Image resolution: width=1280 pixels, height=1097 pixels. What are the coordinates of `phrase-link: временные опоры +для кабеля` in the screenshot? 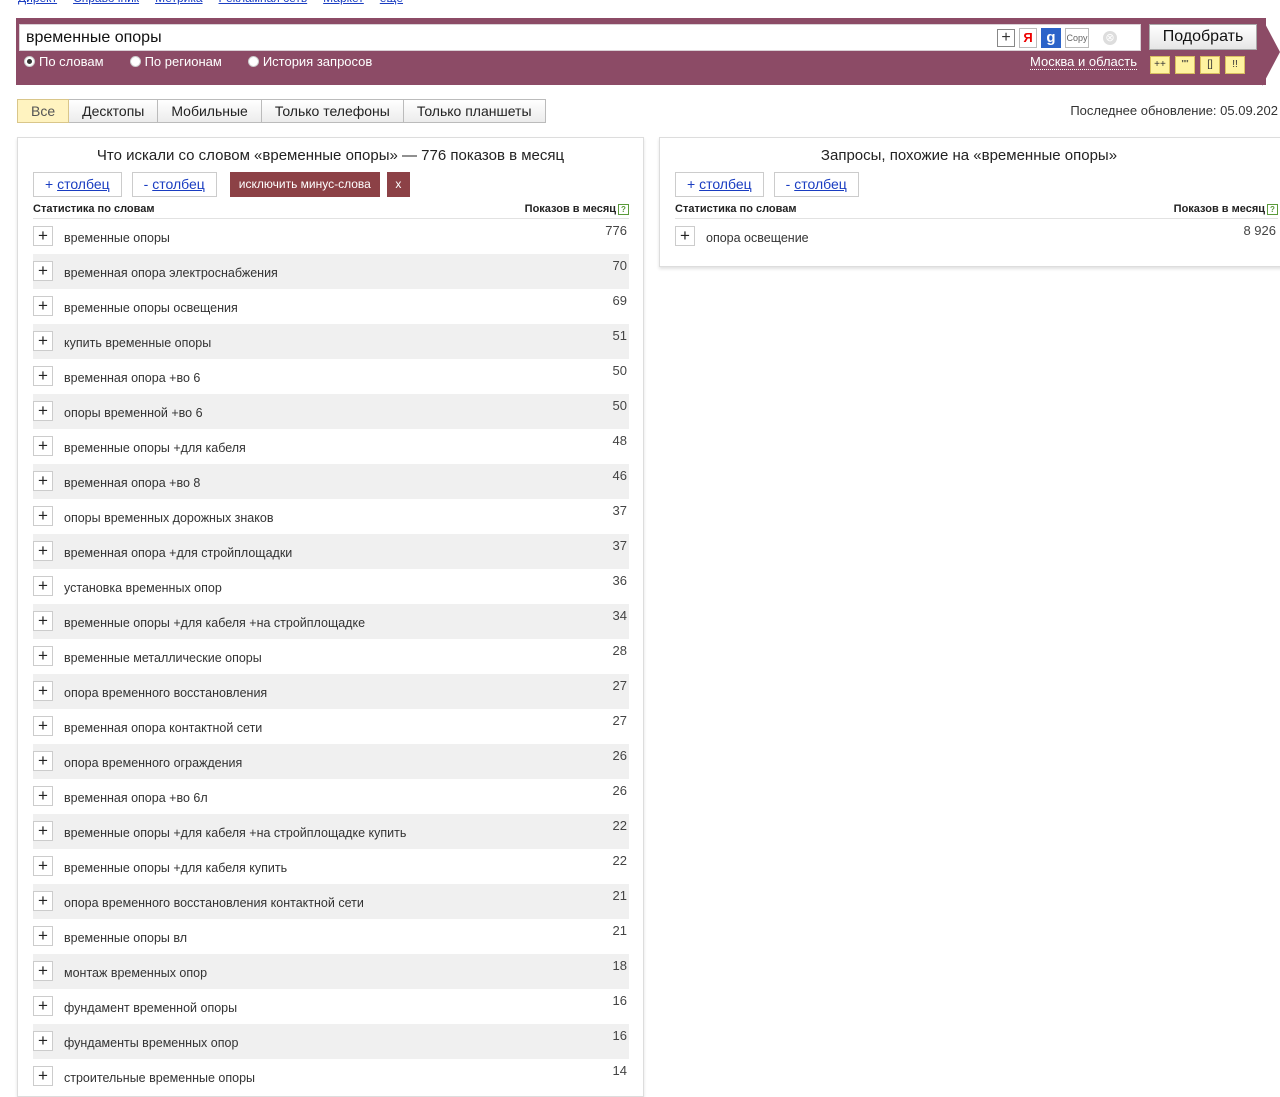 It's located at (155, 448).